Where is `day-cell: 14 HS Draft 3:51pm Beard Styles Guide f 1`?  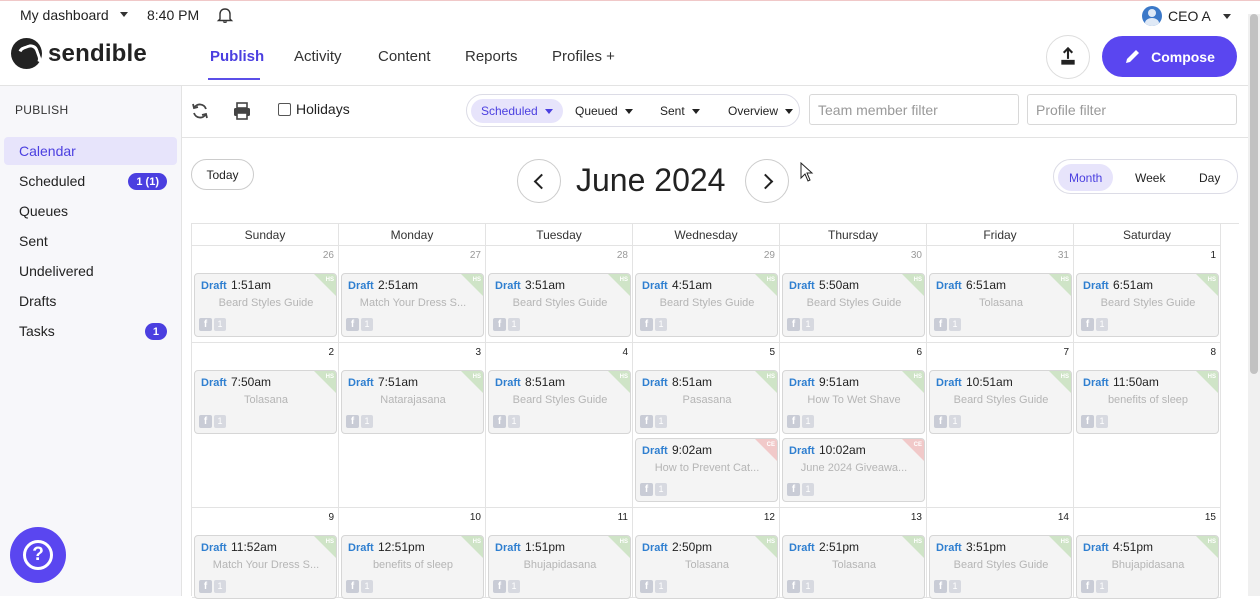 day-cell: 14 HS Draft 3:51pm Beard Styles Guide f 1 is located at coordinates (1000, 553).